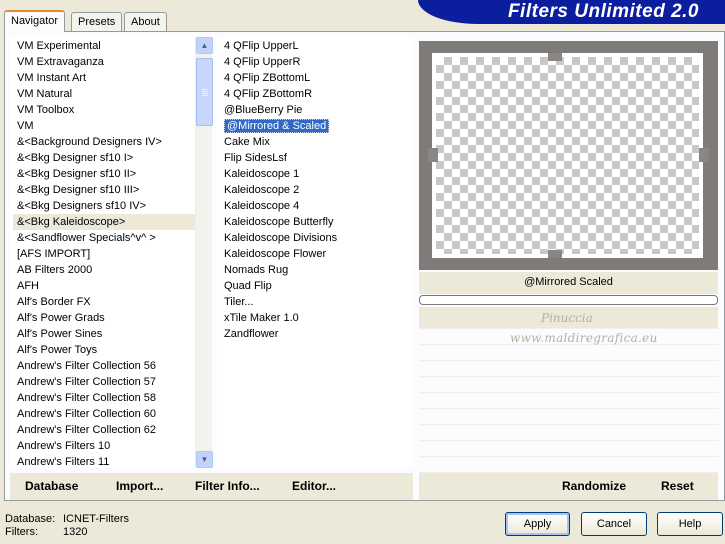  I want to click on category-item: Andrew's Filter Collection 62, so click(104, 430).